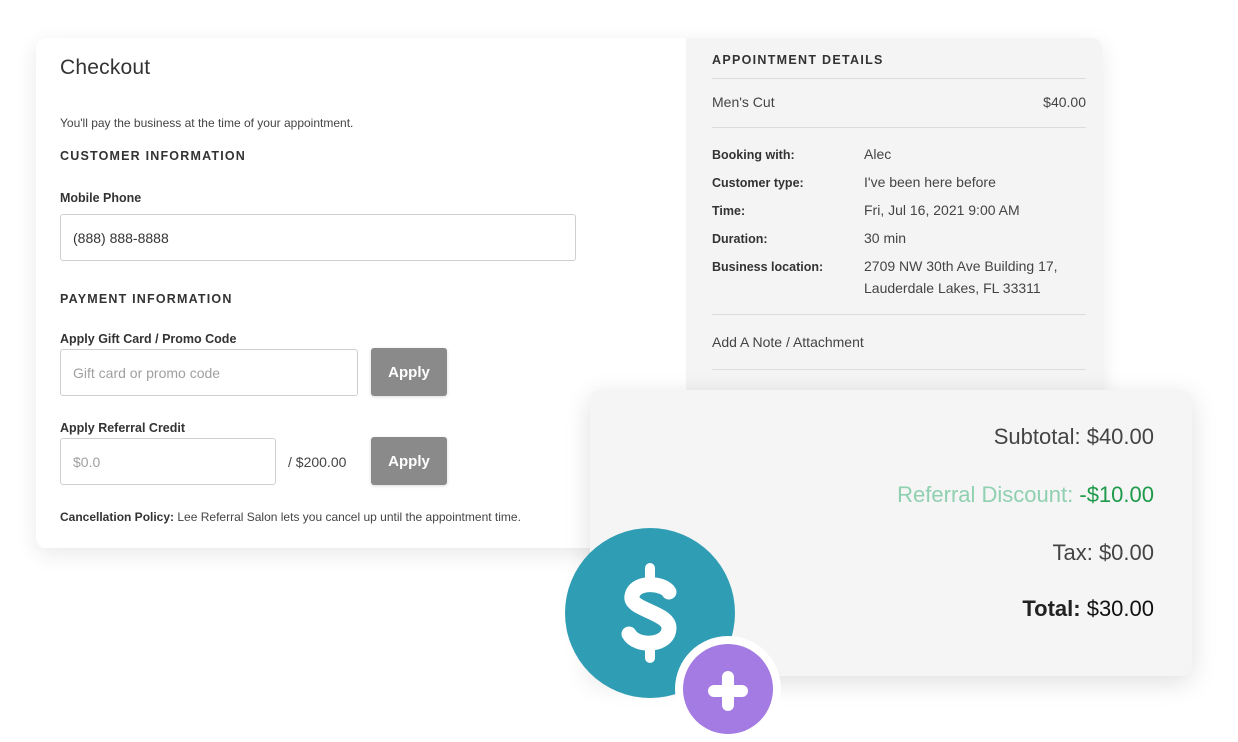 This screenshot has width=1238, height=742. I want to click on referral-credit-max: / $200.00, so click(317, 462).